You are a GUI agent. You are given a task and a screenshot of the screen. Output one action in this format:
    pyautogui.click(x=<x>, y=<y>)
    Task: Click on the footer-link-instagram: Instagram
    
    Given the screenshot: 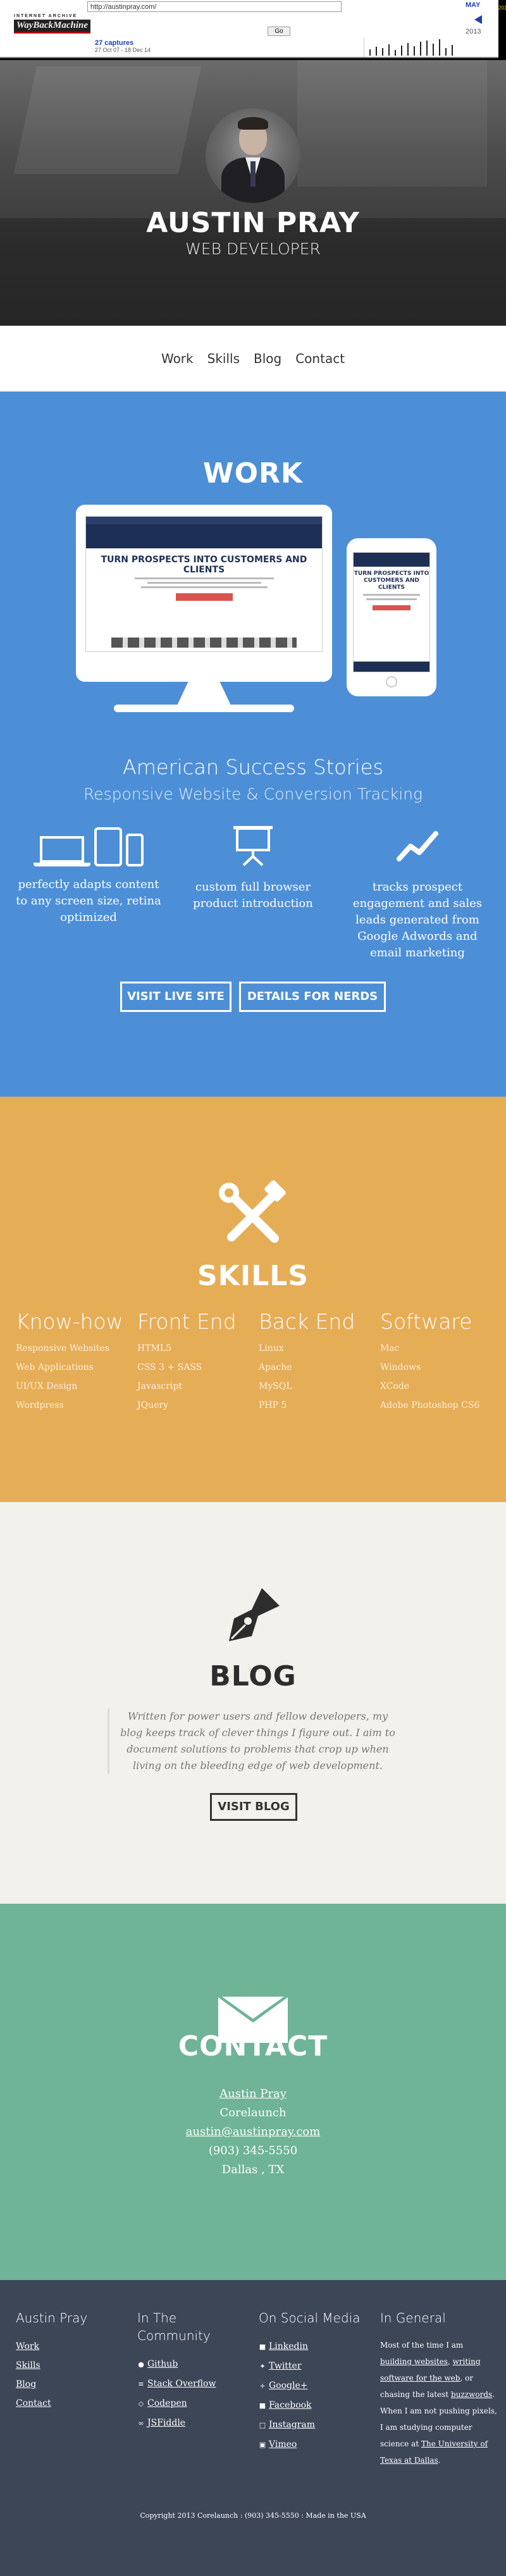 What is the action you would take?
    pyautogui.click(x=292, y=2425)
    